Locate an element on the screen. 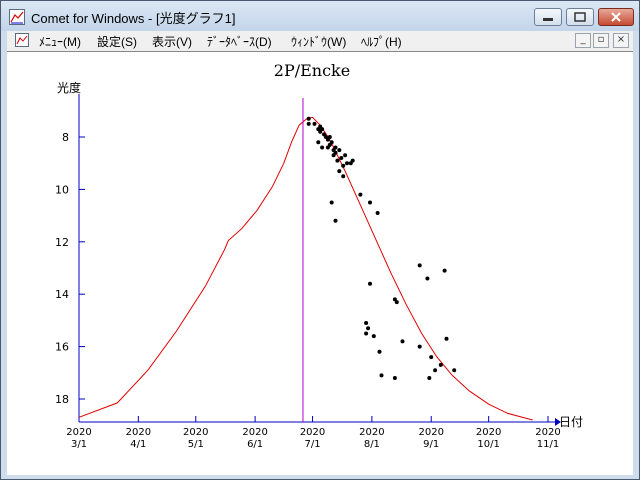  x-tick-label-date: 3/1 is located at coordinates (79, 444).